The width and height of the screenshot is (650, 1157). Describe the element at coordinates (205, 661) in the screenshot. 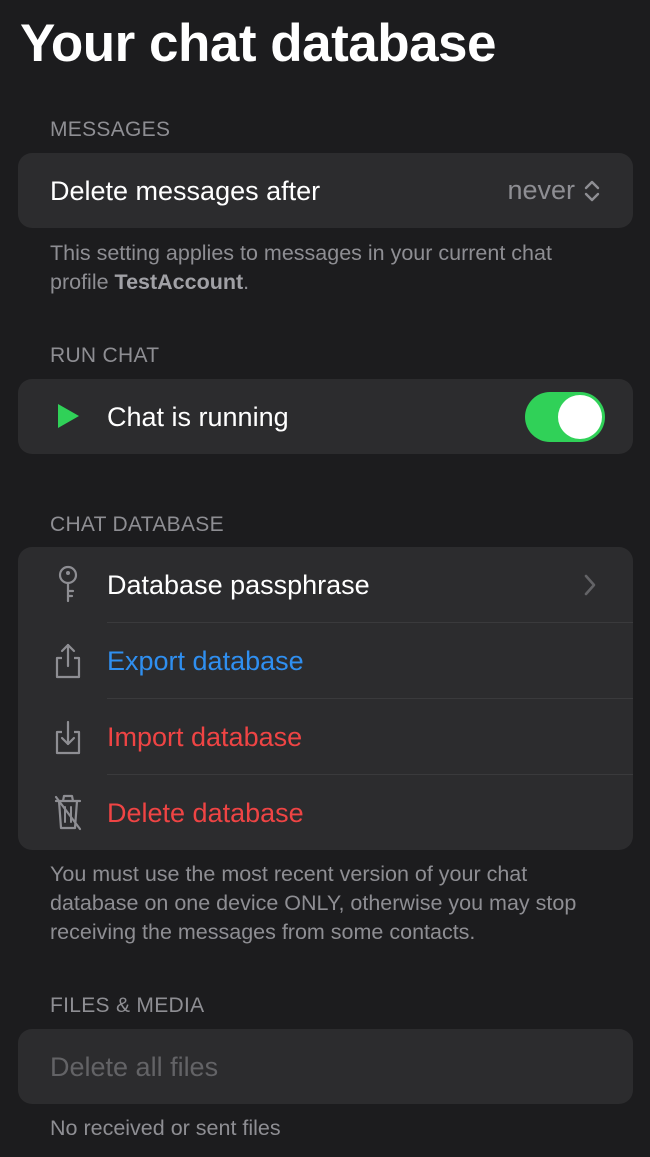

I see `export-database-label: Export database` at that location.